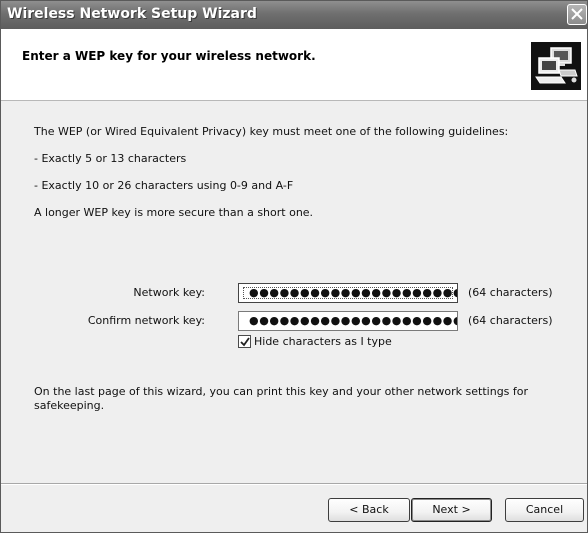 The width and height of the screenshot is (588, 533). I want to click on hide-characters-label: Hide characters as I type, so click(323, 341).